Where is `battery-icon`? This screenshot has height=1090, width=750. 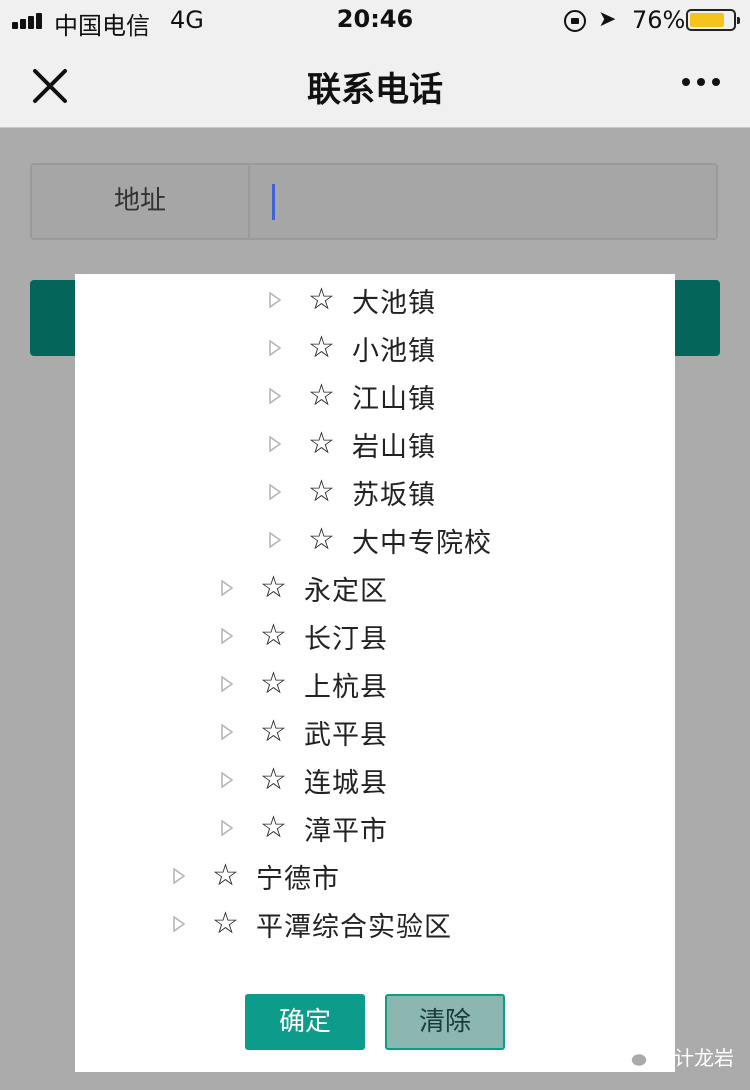
battery-icon is located at coordinates (713, 20).